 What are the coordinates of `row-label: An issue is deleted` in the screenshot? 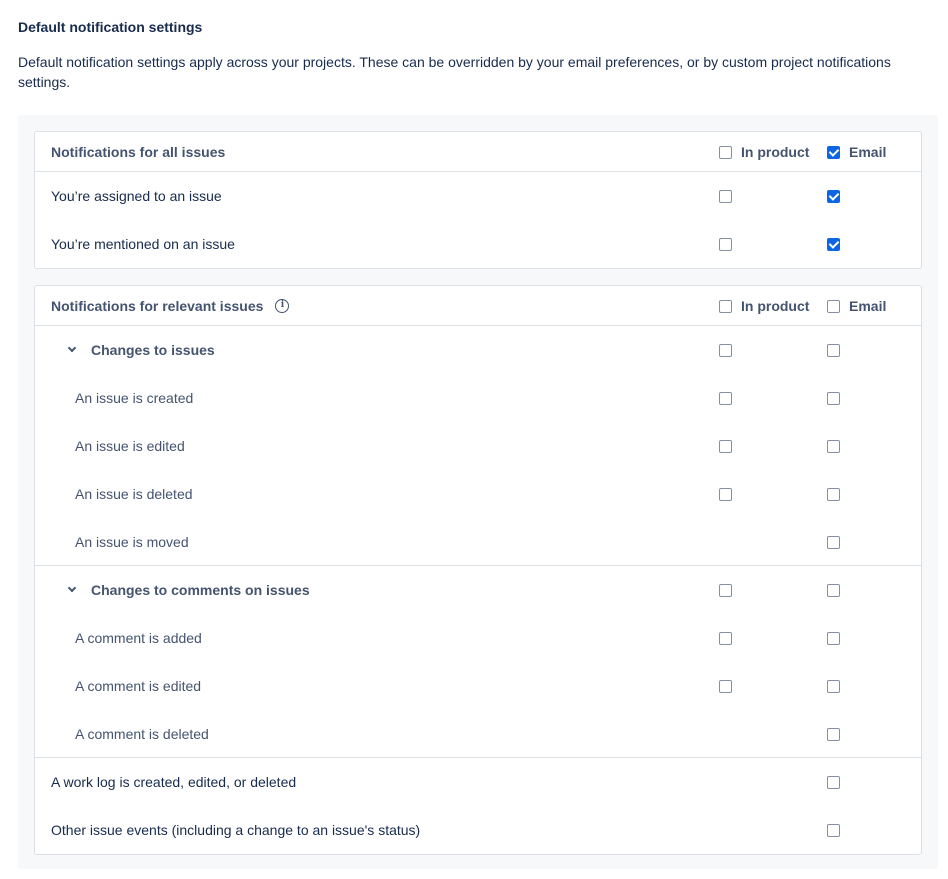 It's located at (134, 494).